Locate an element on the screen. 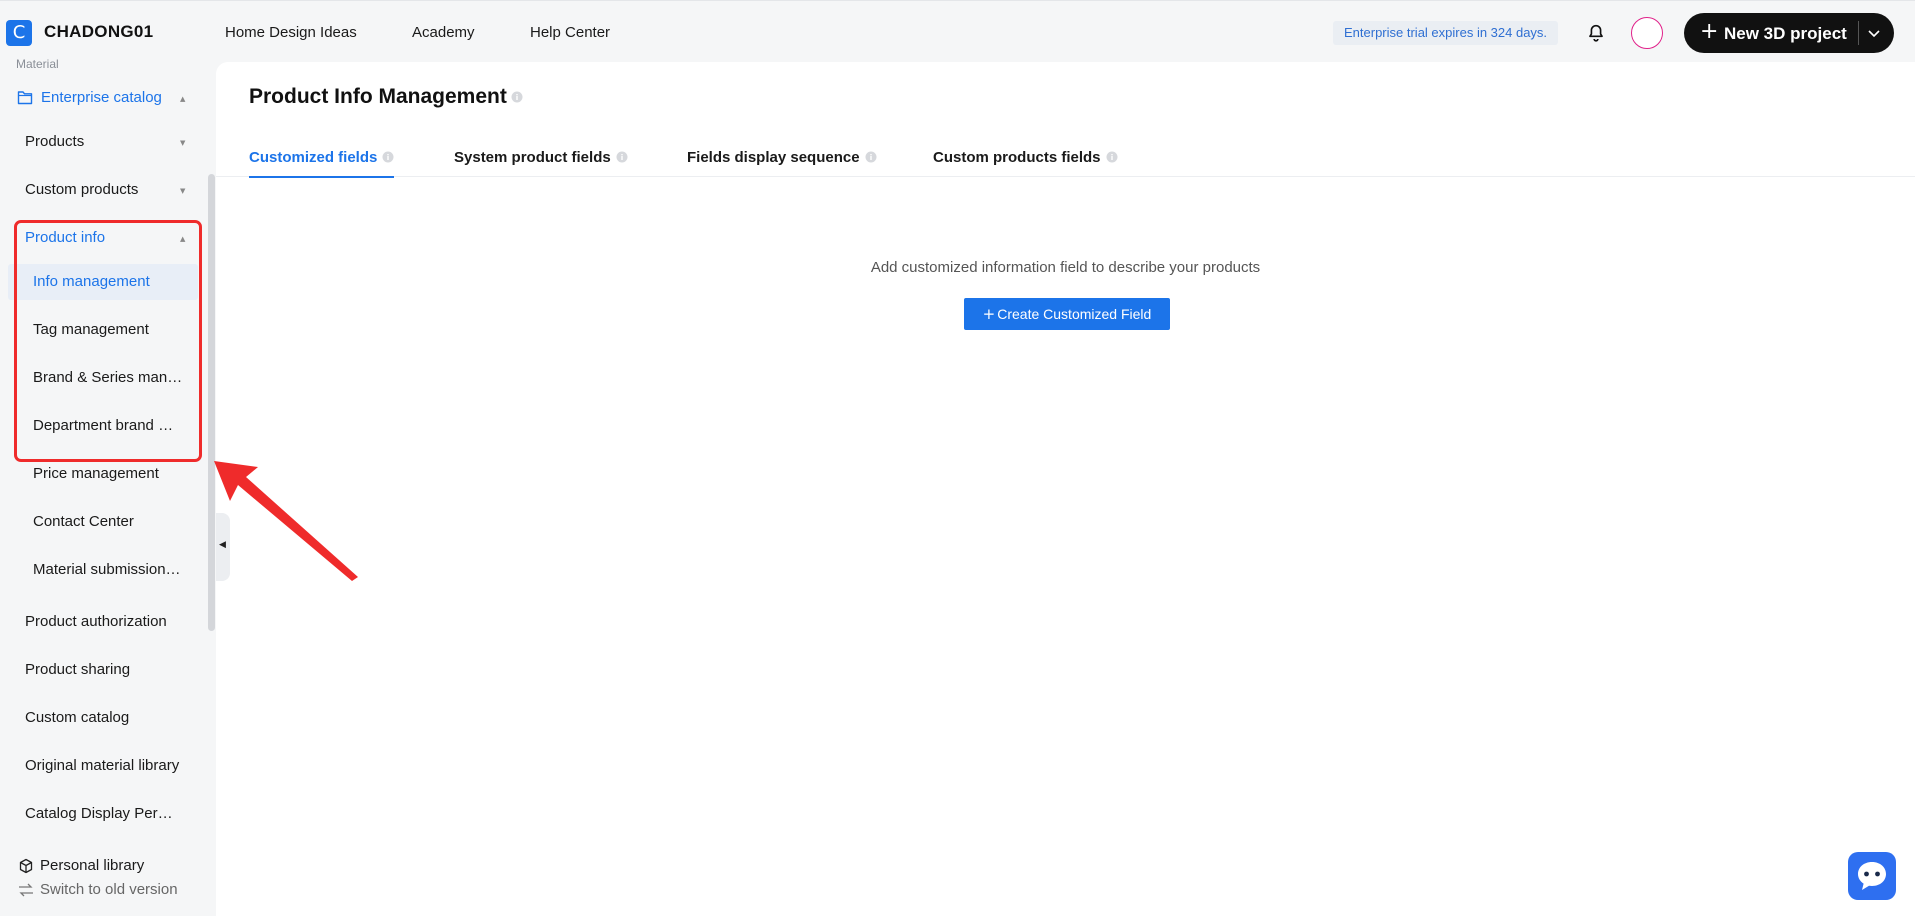  sidebar-item-label: Contact Center is located at coordinates (83, 521).